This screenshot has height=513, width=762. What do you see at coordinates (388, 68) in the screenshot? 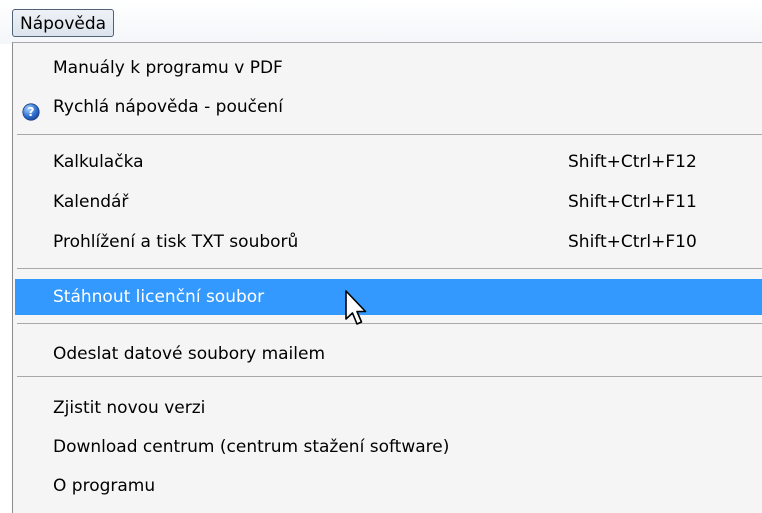
I see `menu-item-pdf-manuals: Manuály k programu v PDF` at bounding box center [388, 68].